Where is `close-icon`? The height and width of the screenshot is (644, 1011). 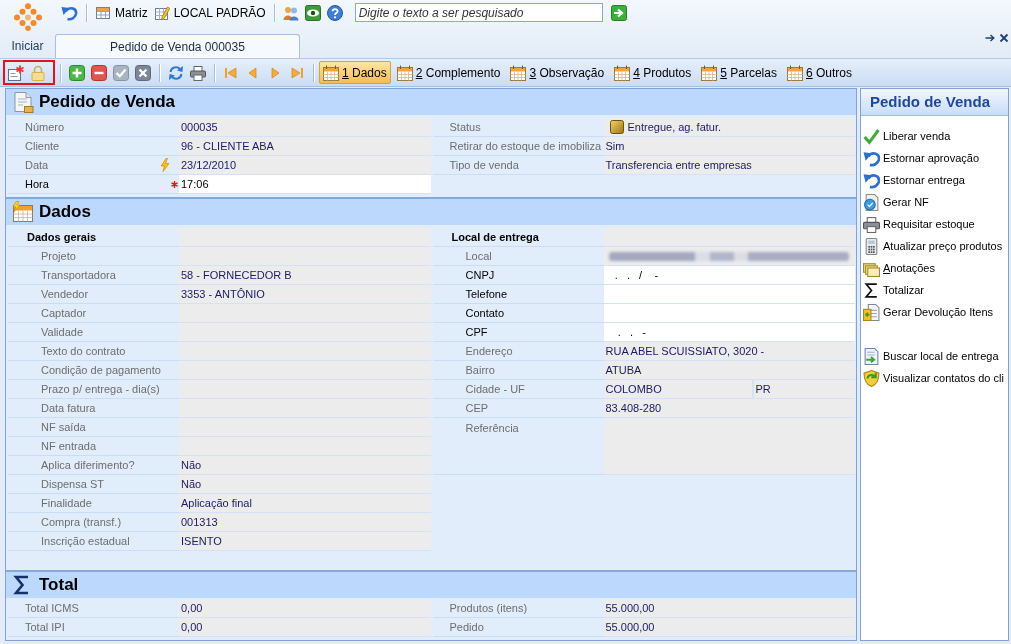
close-icon is located at coordinates (1004, 38).